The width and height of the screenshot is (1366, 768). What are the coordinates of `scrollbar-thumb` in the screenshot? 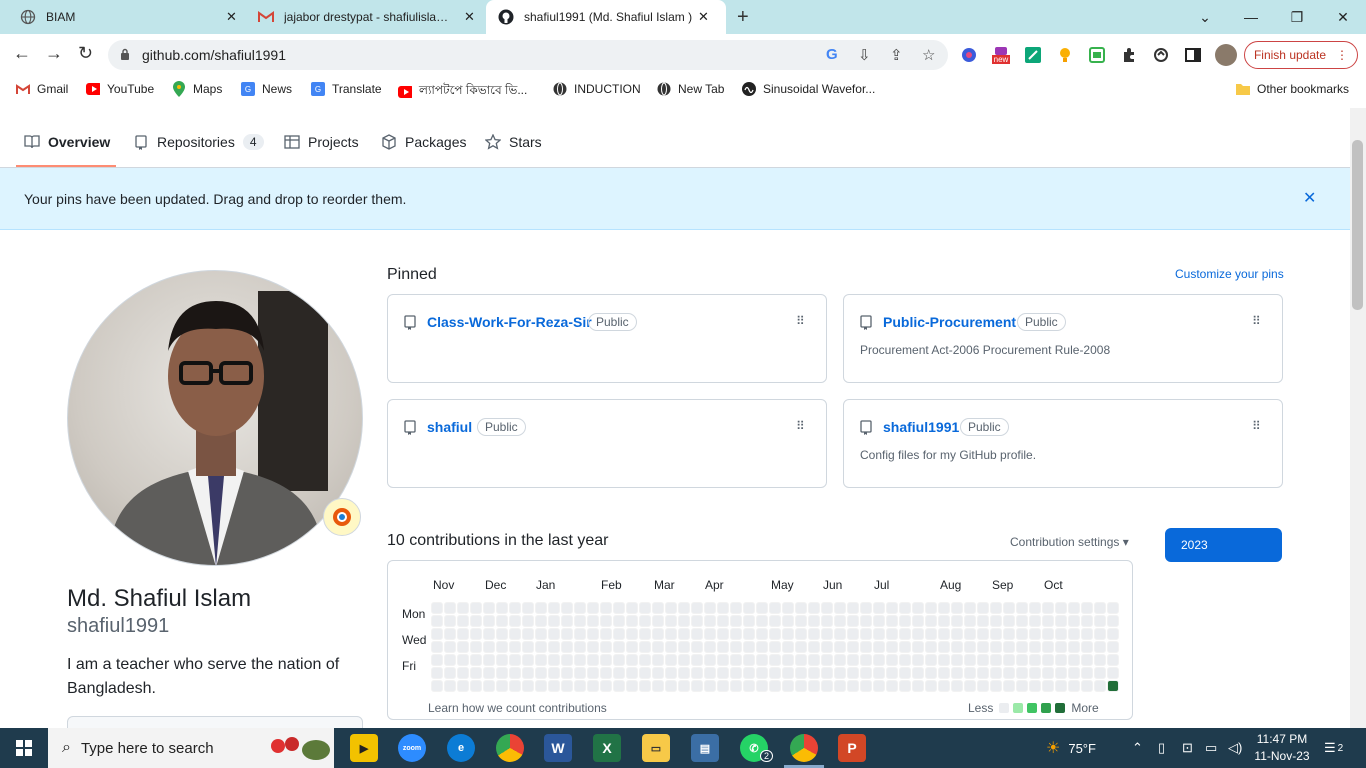 It's located at (1357, 225).